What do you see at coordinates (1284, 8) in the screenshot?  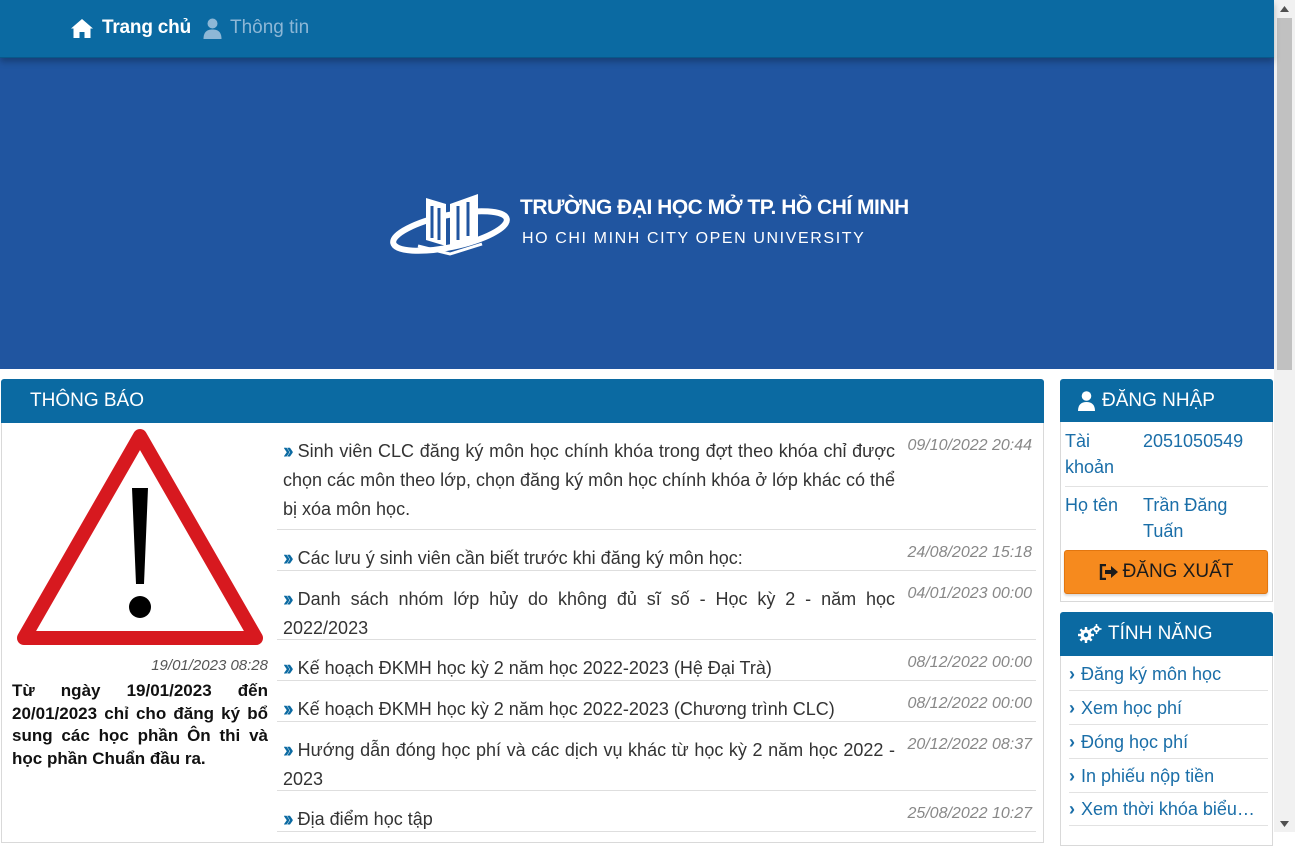 I see `scroll-up-arrow-icon` at bounding box center [1284, 8].